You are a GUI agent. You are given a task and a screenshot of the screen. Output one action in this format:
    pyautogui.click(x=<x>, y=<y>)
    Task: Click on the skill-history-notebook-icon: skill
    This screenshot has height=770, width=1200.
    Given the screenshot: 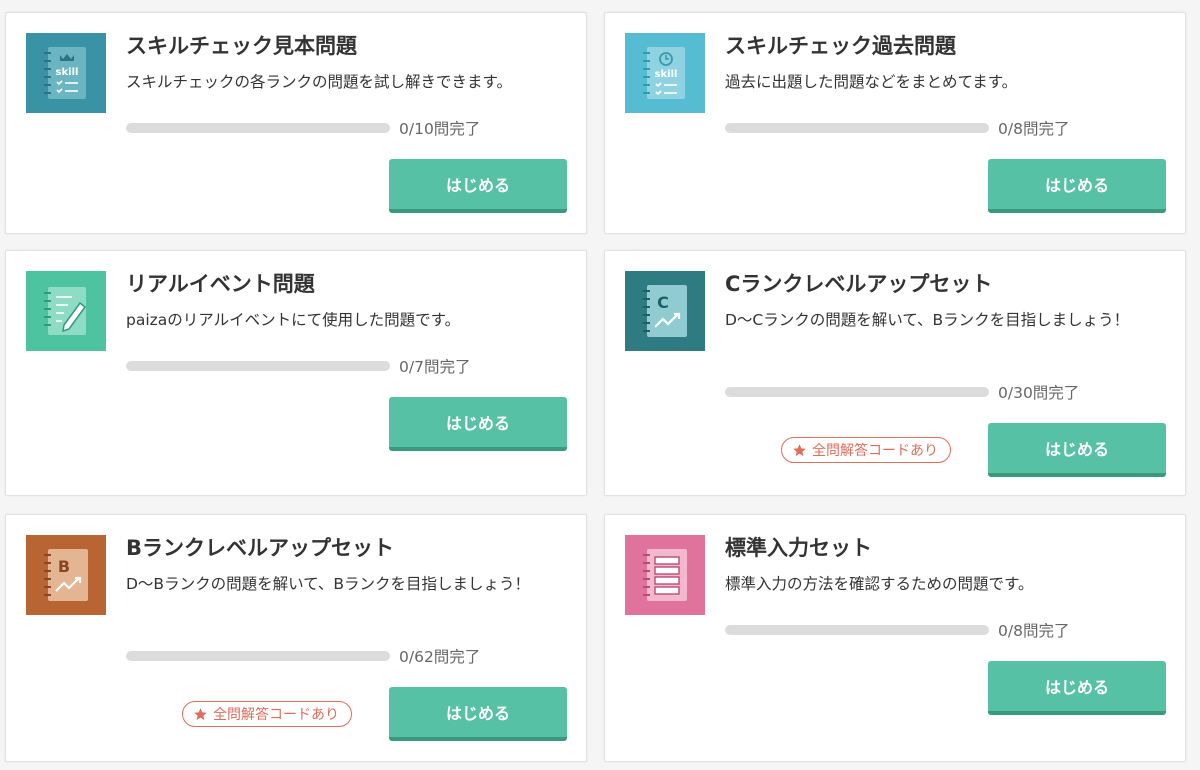 What is the action you would take?
    pyautogui.click(x=665, y=73)
    